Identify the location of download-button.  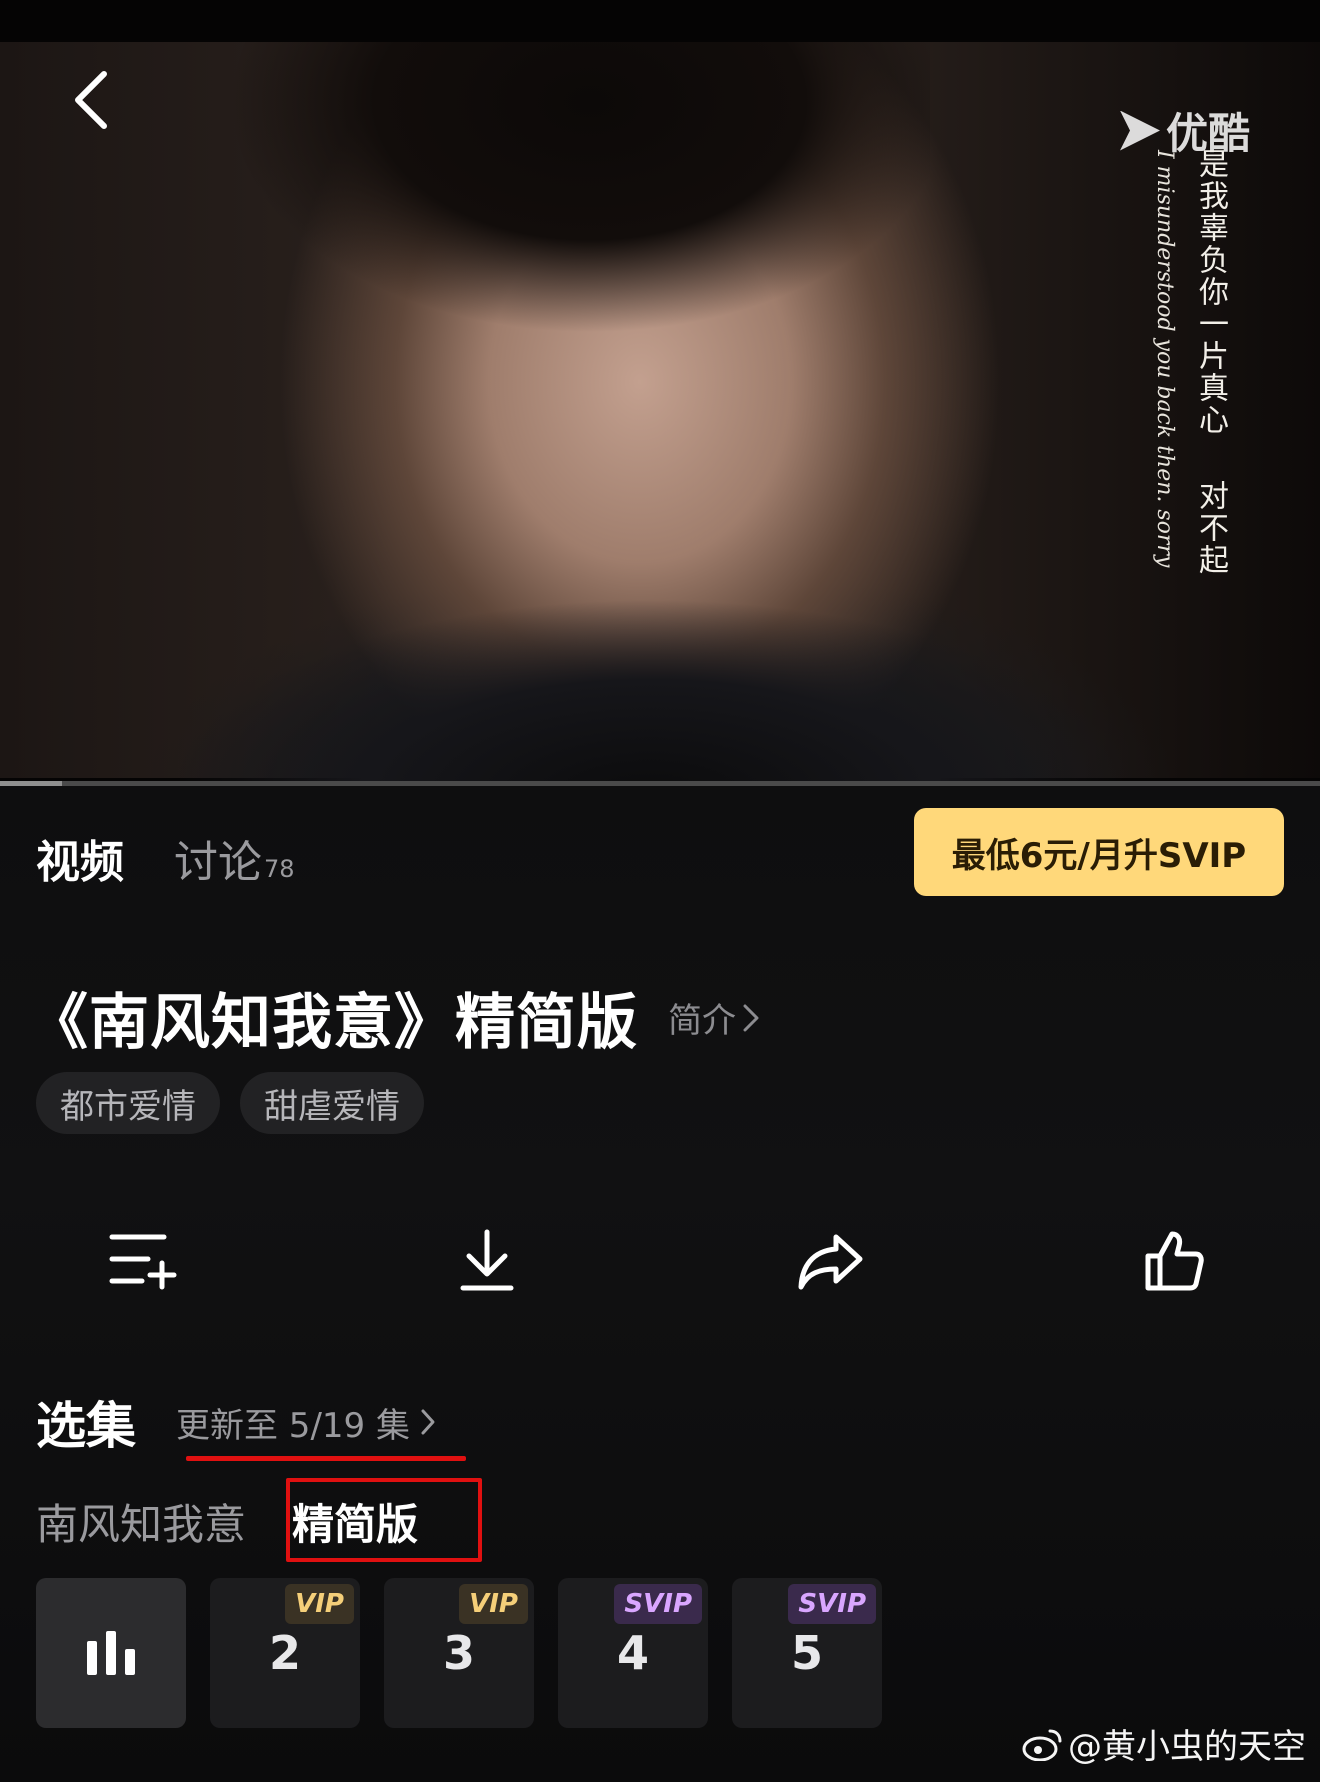
(487, 1261).